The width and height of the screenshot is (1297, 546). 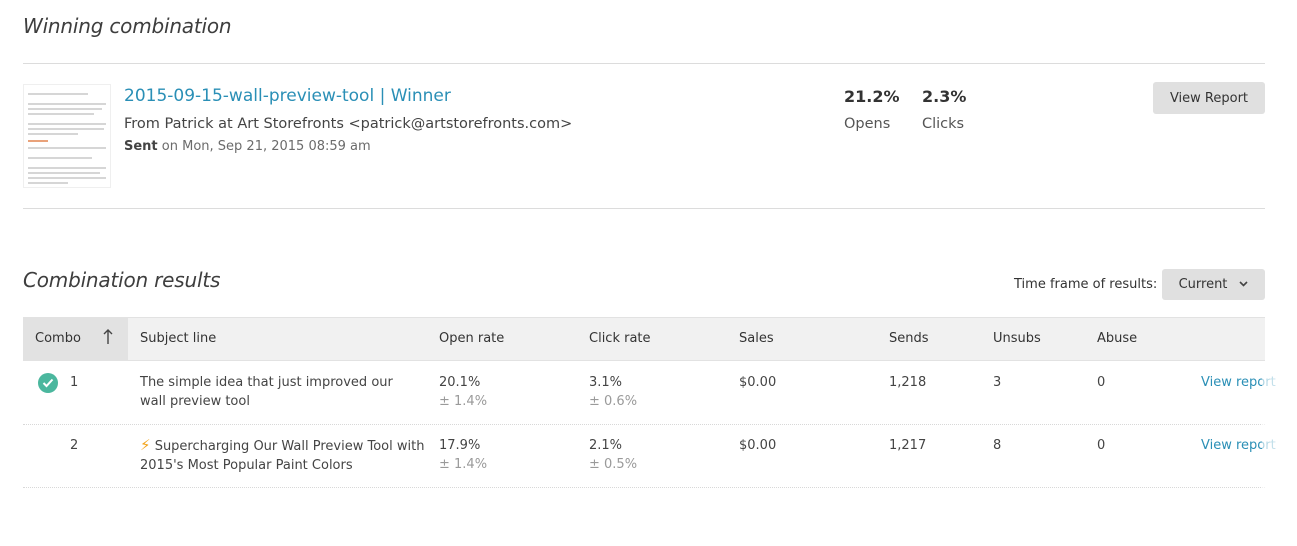 I want to click on arrow-up-icon, so click(x=108, y=339).